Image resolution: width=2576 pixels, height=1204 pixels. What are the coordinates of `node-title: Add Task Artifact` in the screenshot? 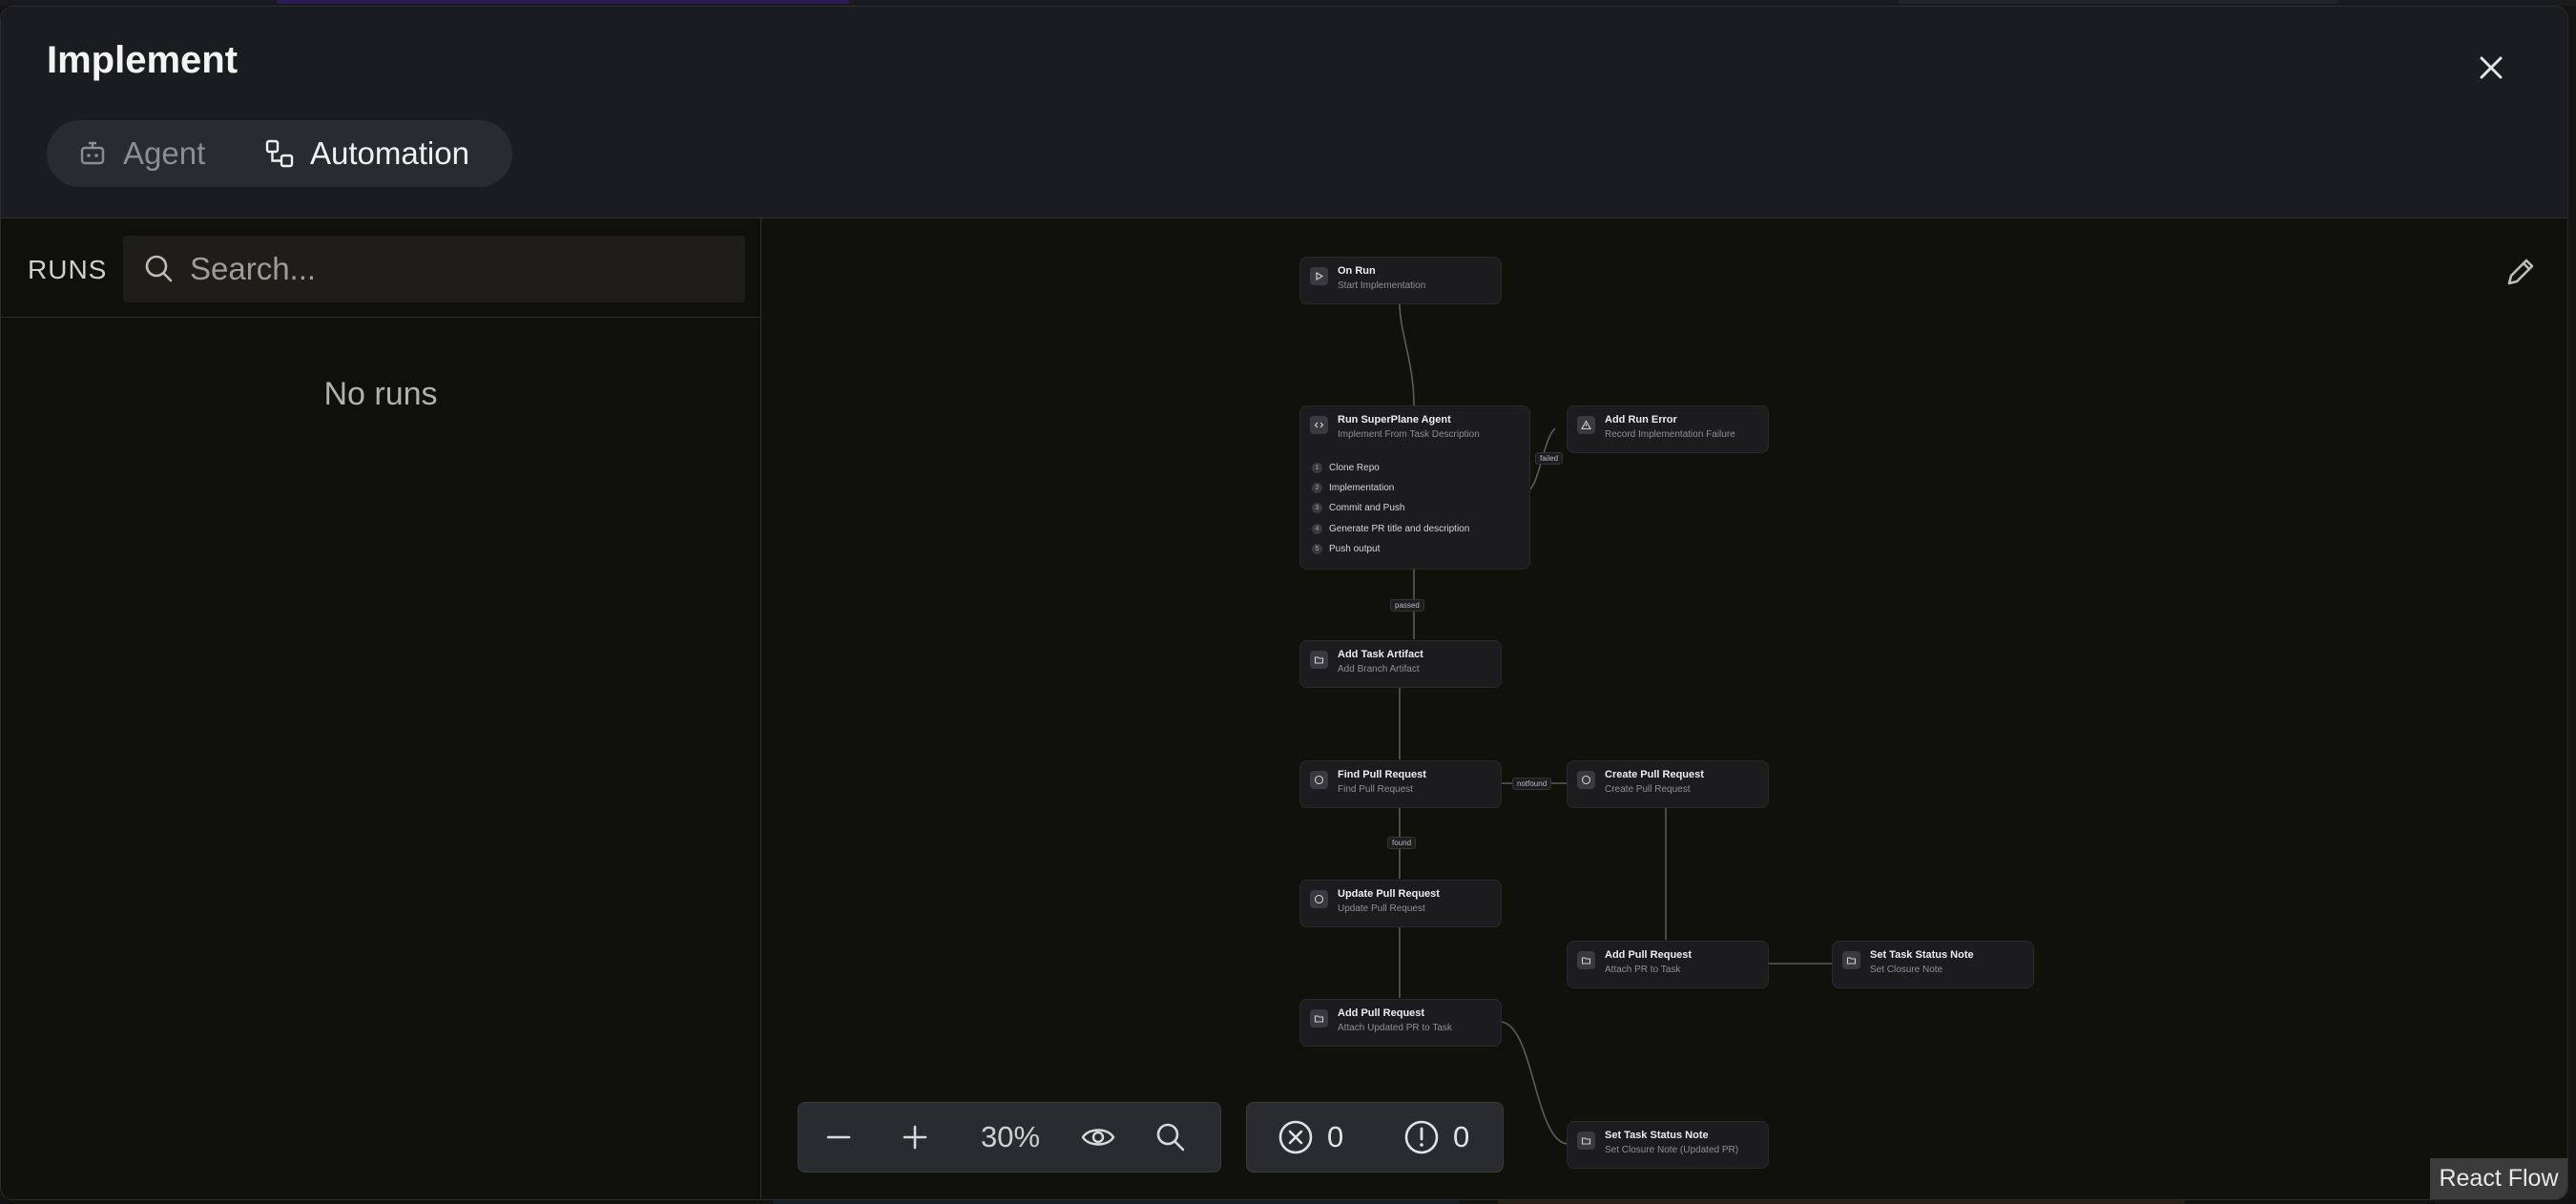 It's located at (1380, 654).